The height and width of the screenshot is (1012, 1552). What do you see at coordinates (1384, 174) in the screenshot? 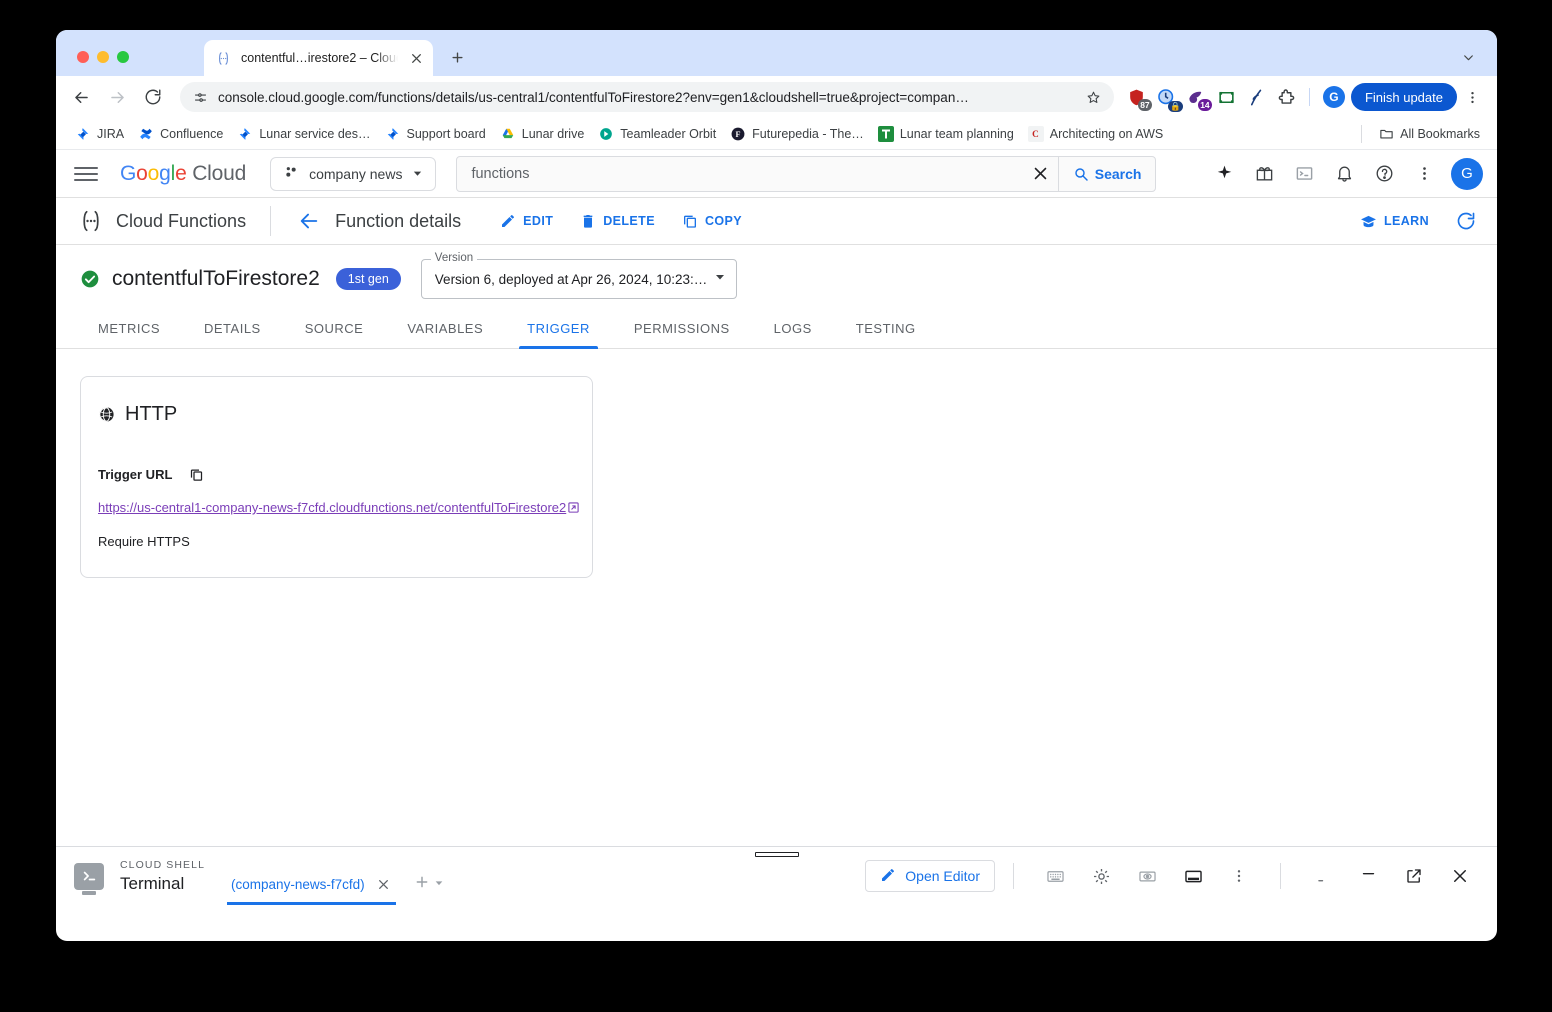
I see `help-icon` at bounding box center [1384, 174].